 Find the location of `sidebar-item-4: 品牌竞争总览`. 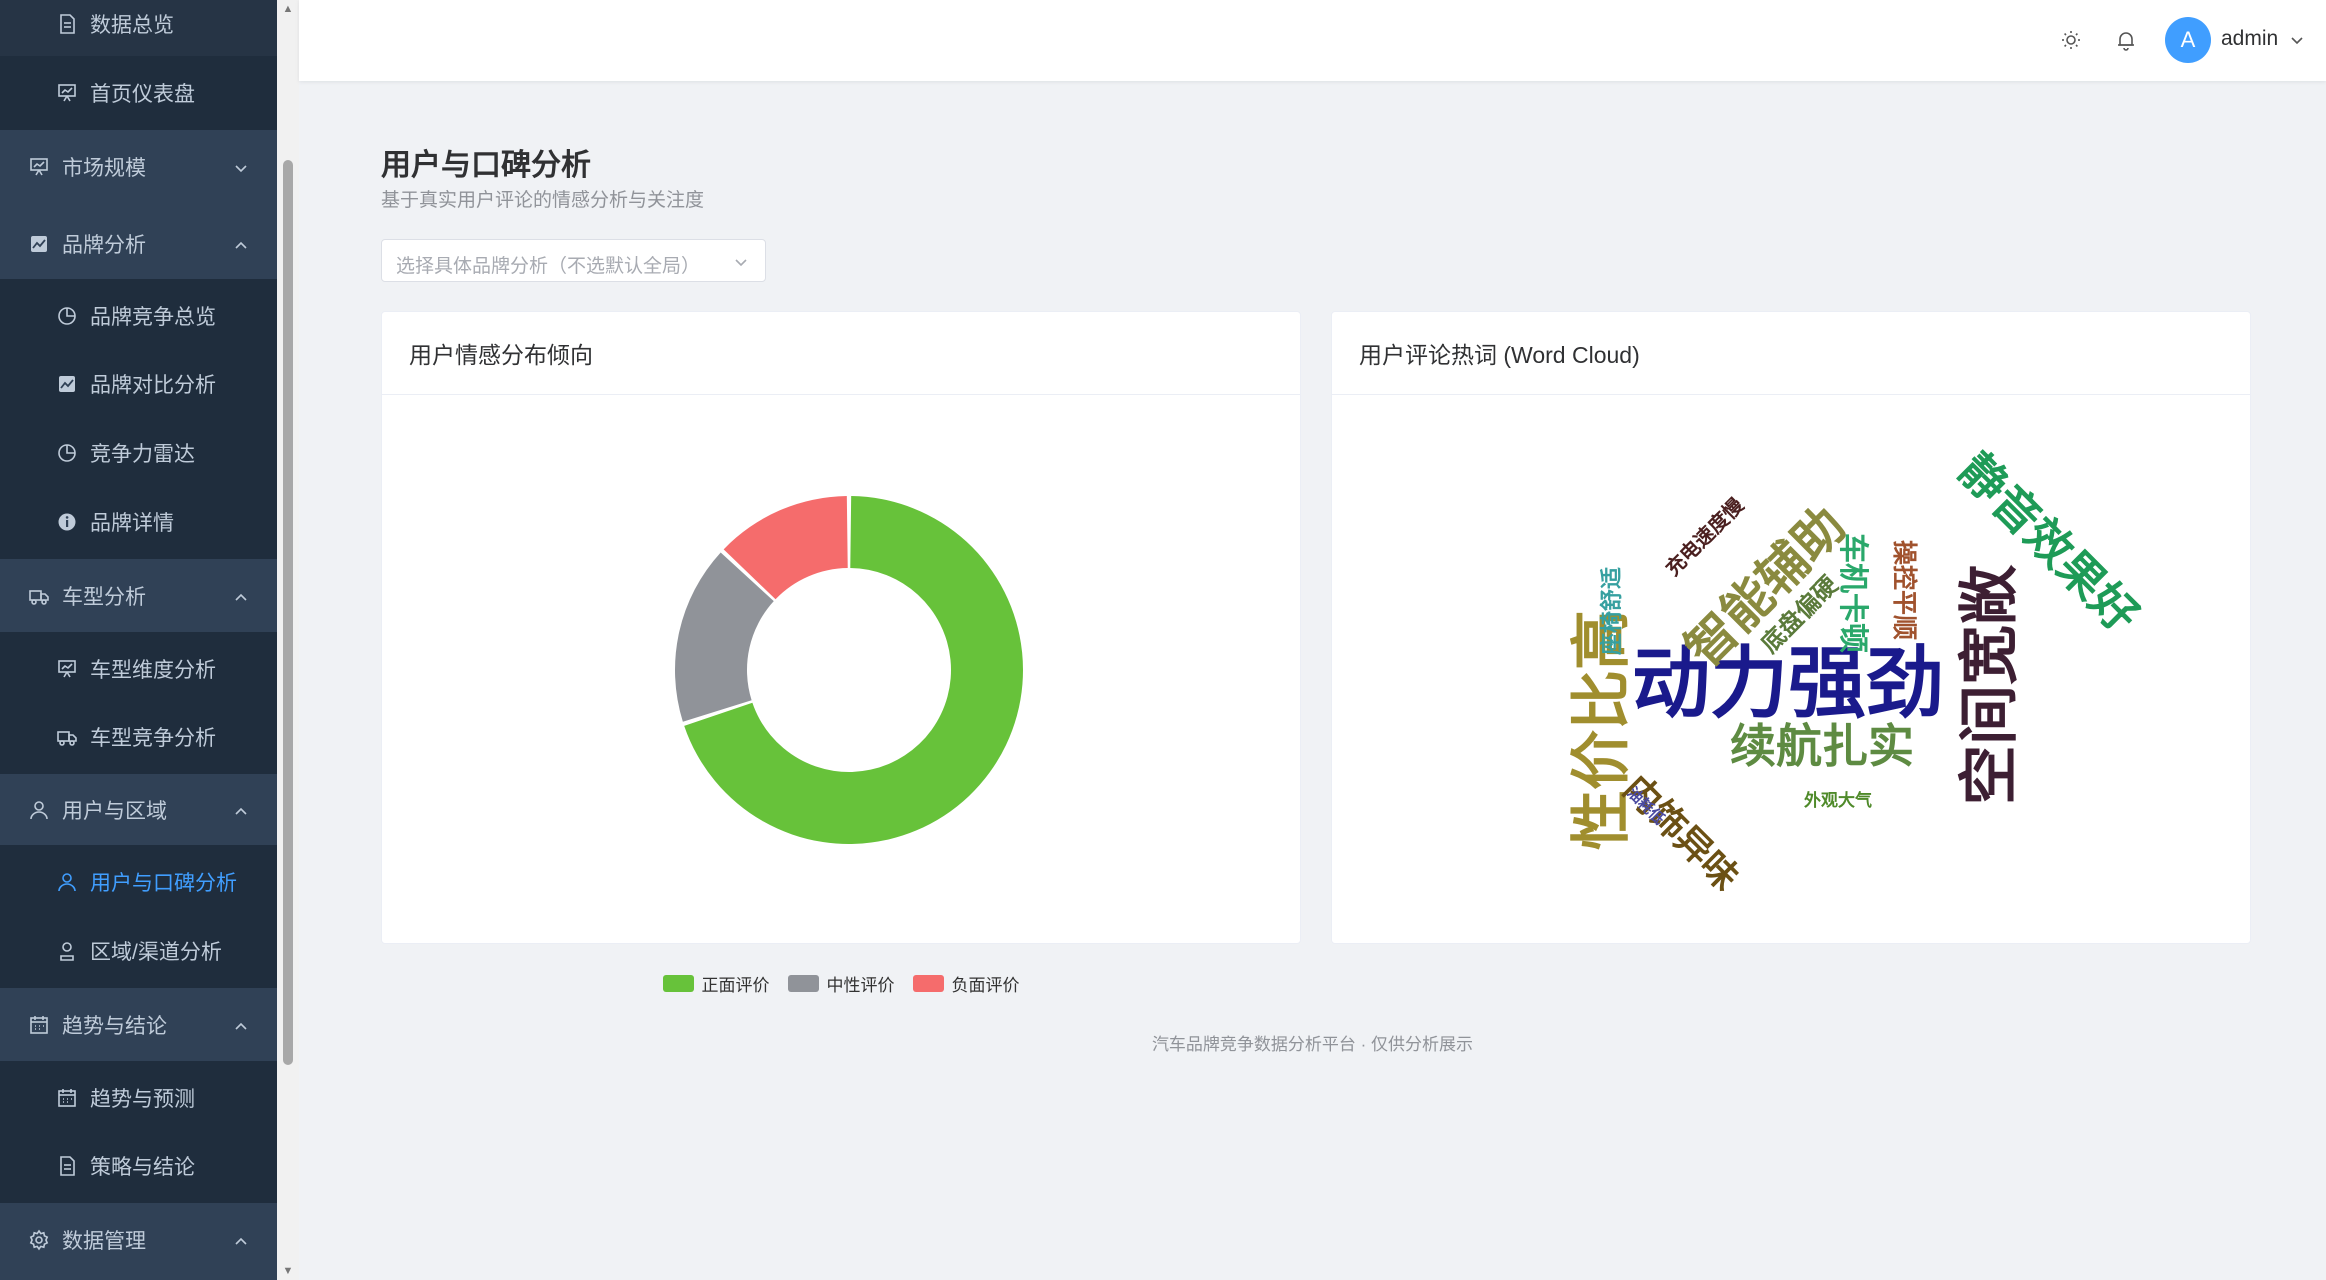

sidebar-item-4: 品牌竞争总览 is located at coordinates (138, 316).